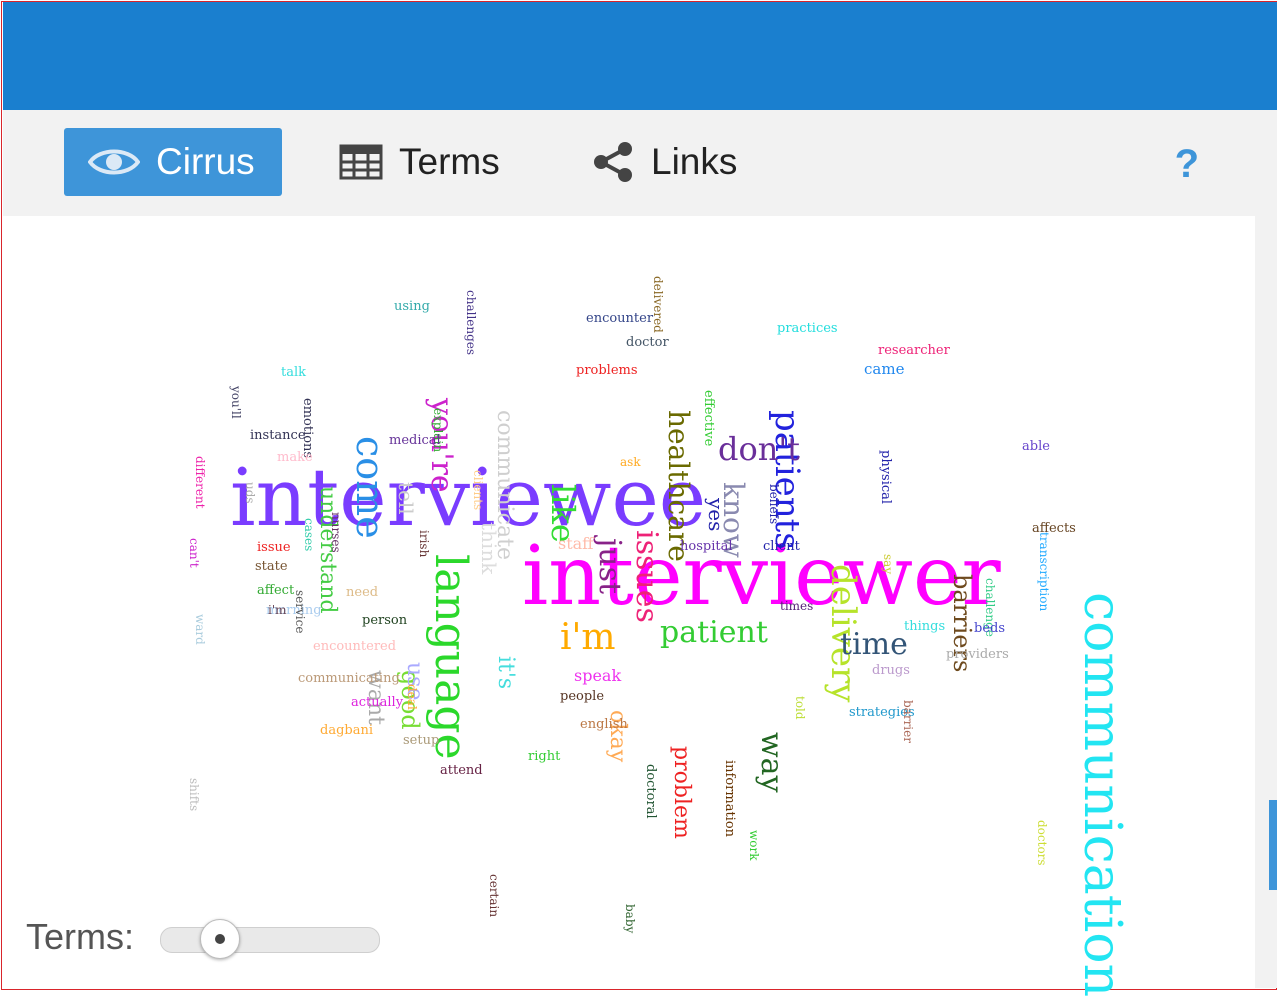 The height and width of the screenshot is (997, 1280). What do you see at coordinates (370, 487) in the screenshot?
I see `cloud-term: come` at bounding box center [370, 487].